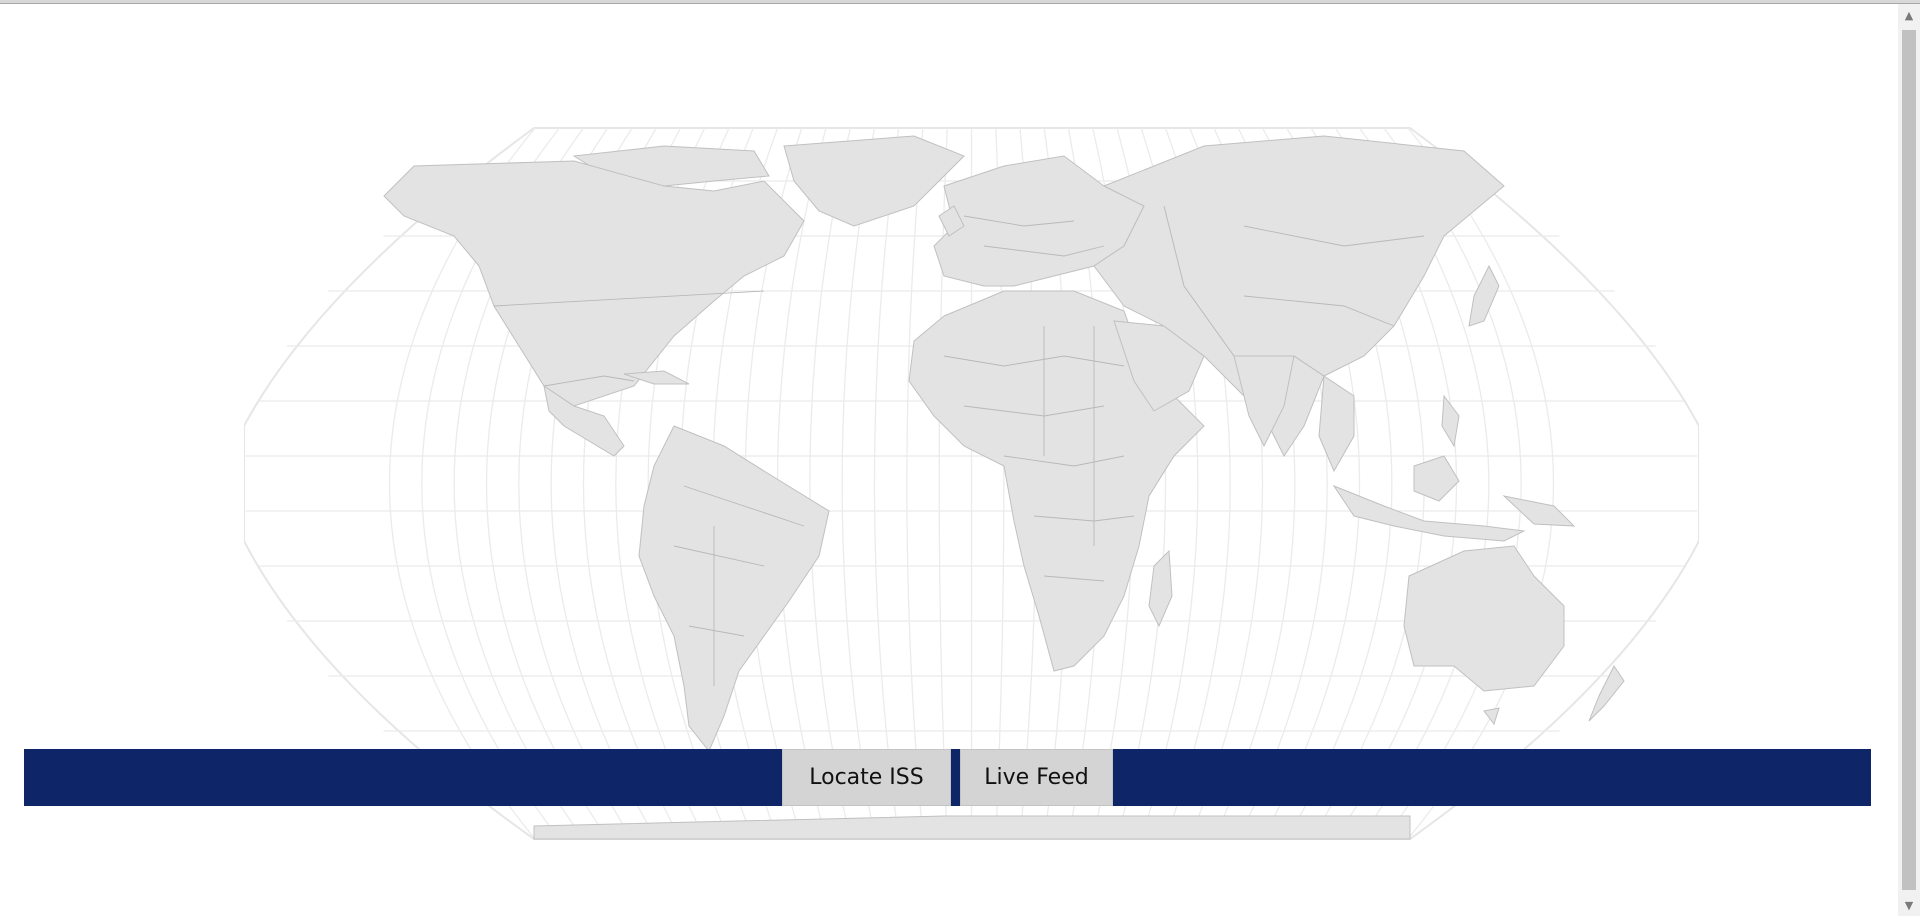  Describe the element at coordinates (1909, 906) in the screenshot. I see `arrow-down-icon: ▼` at that location.